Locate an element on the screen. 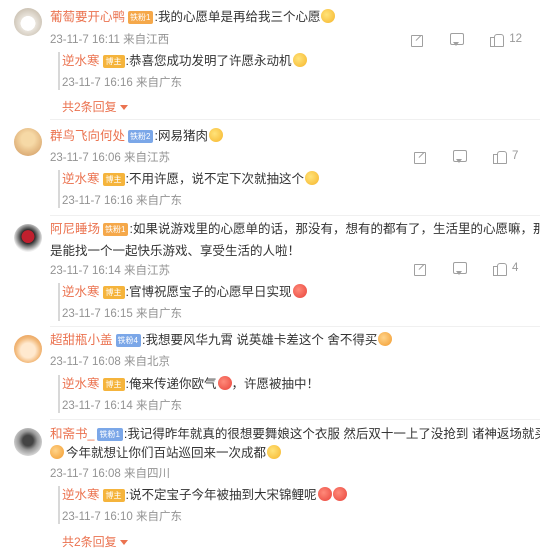 This screenshot has width=540, height=553. reply-text: 逆水寒 博主:恭喜您成功发明了许愿永动机 is located at coordinates (184, 61).